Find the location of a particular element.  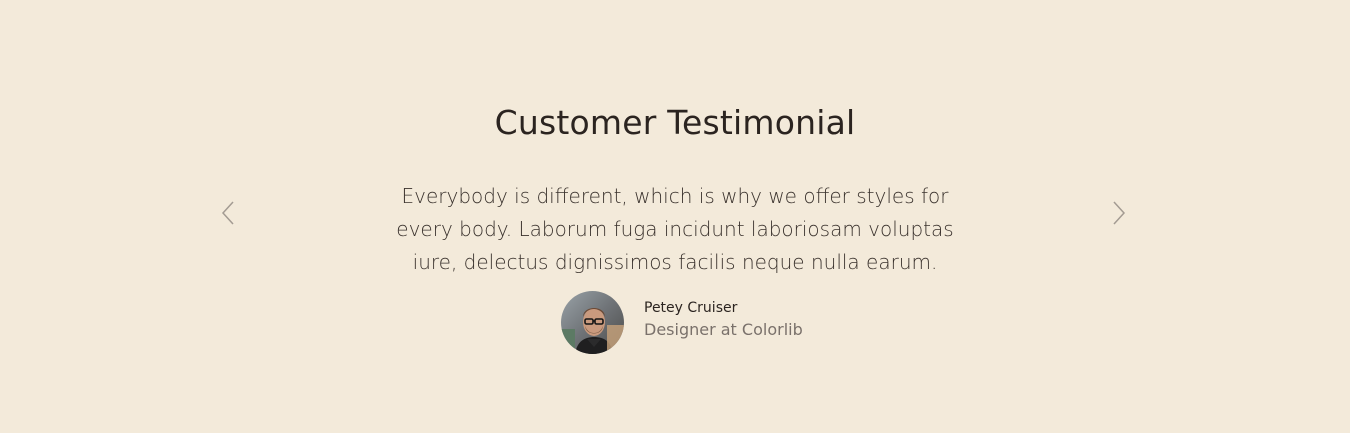

testimonial-author: Petey Cruiser Designer at Colorlib is located at coordinates (682, 322).